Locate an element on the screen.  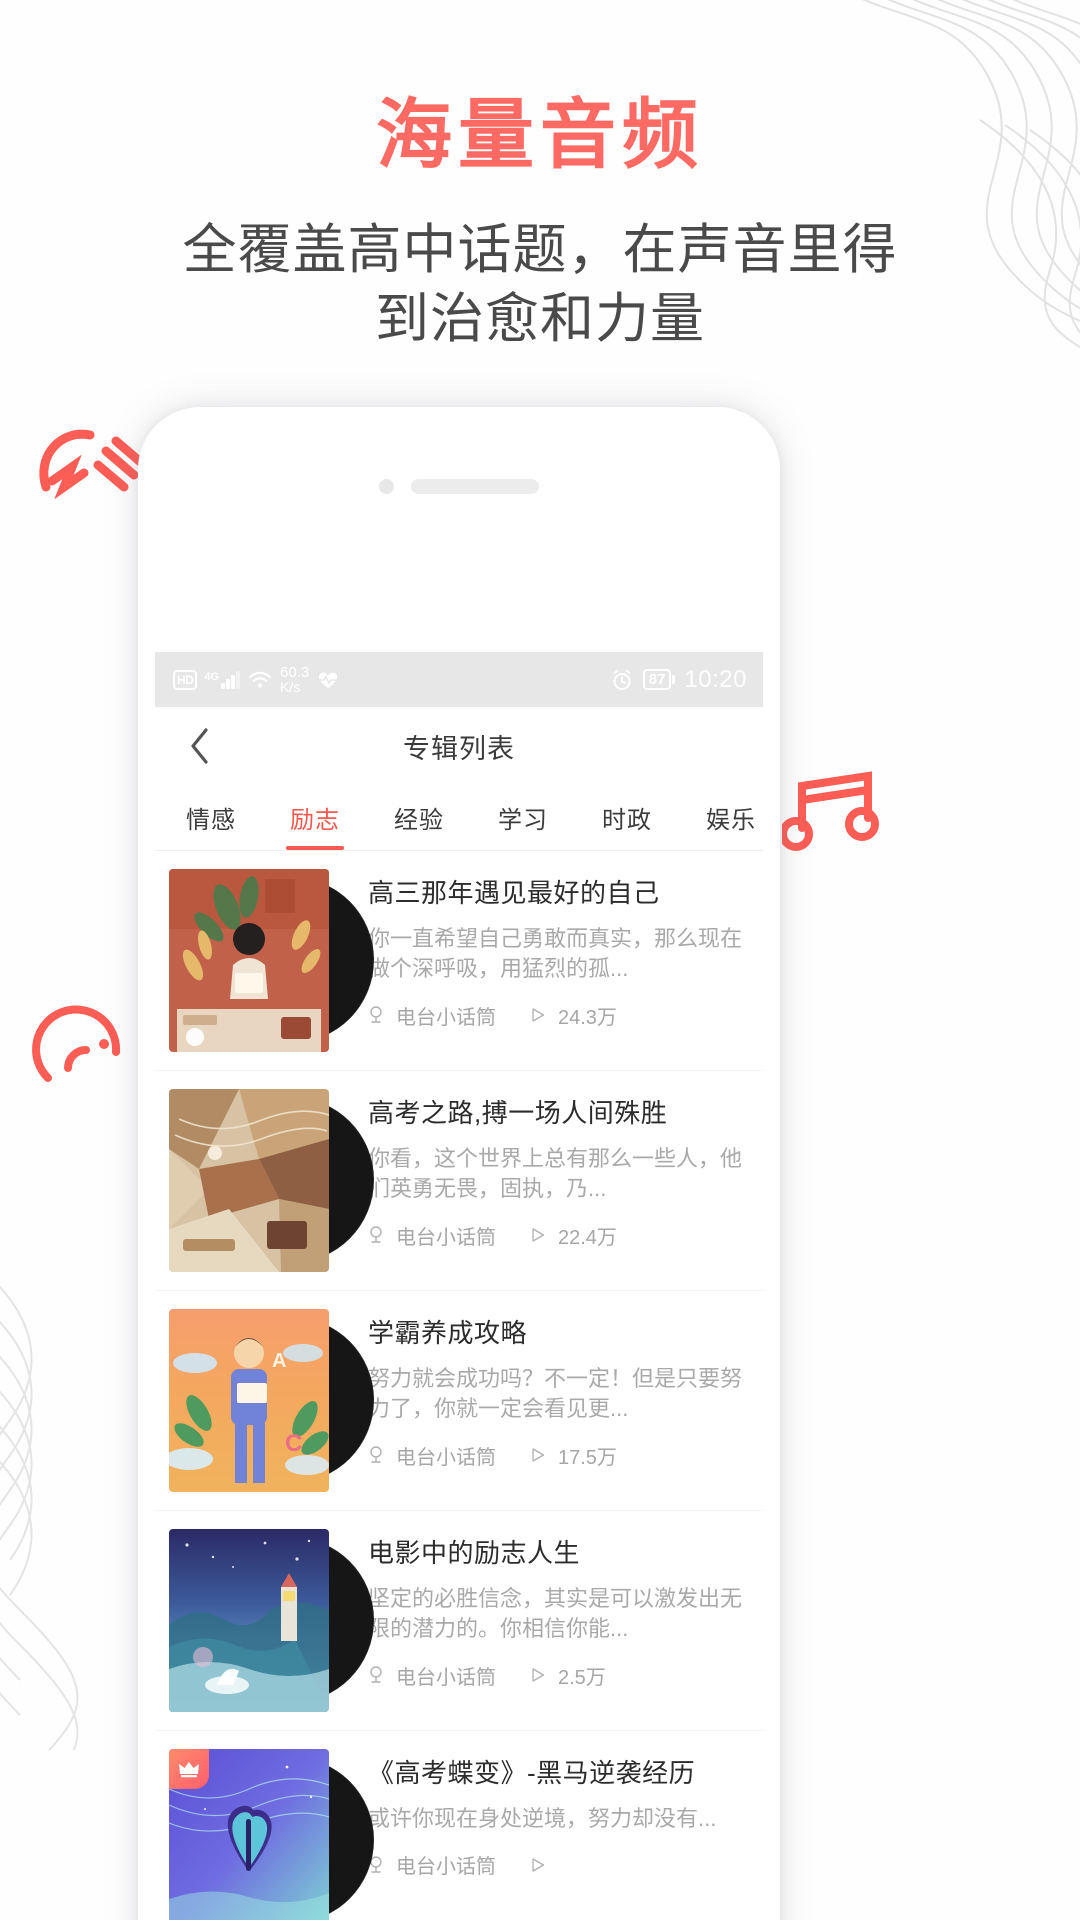
cover-art-abstract-brown-collage is located at coordinates (249, 1180).